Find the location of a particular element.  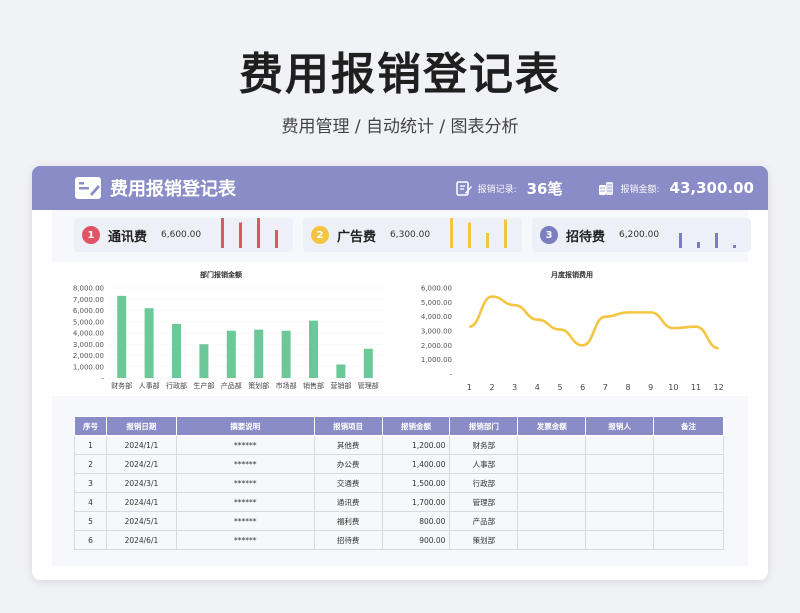

column-header: 报销部门 is located at coordinates (484, 426).